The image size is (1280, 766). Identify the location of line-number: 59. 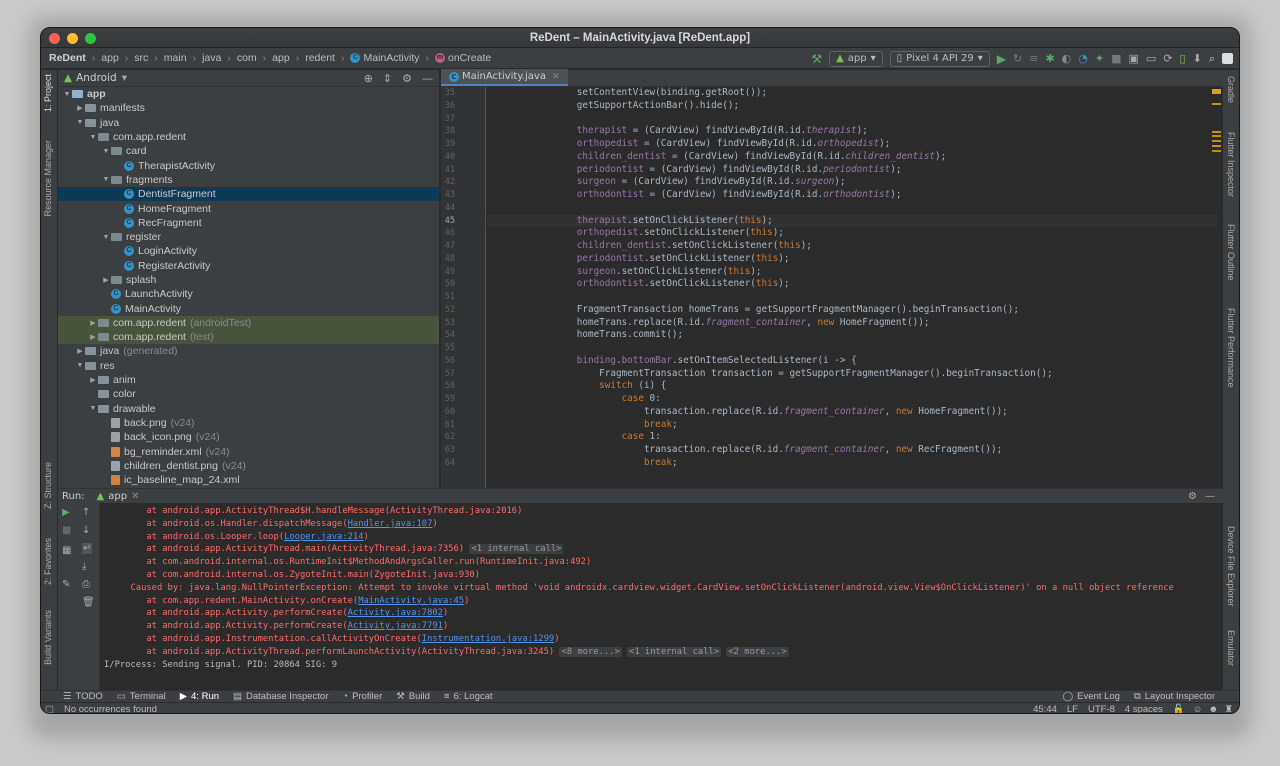
(448, 399).